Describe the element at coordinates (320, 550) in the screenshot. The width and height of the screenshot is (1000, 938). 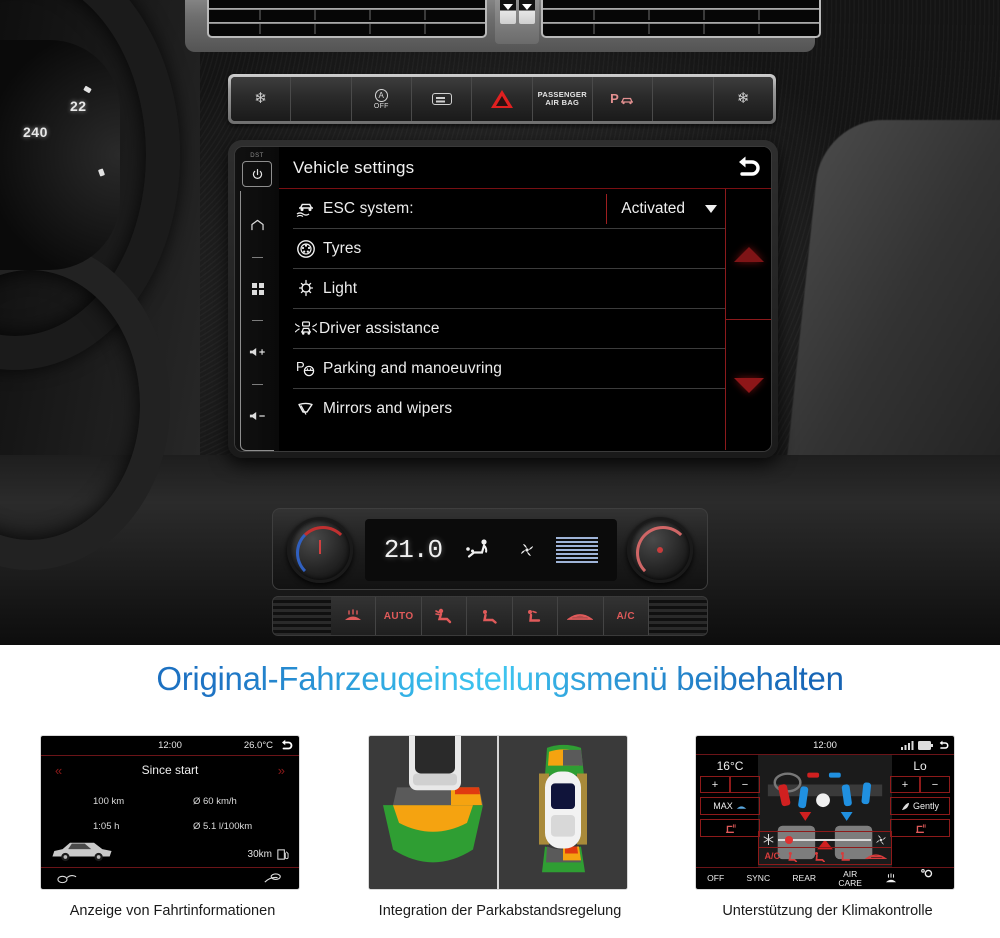
I see `temperature-knob-left` at that location.